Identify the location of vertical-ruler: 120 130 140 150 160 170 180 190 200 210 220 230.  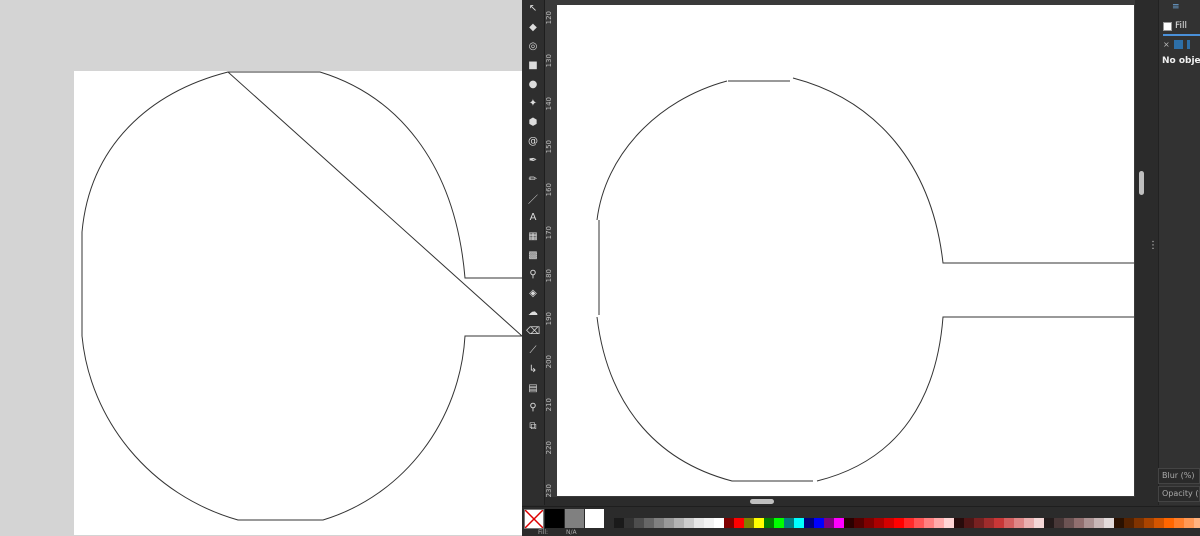
(551, 251).